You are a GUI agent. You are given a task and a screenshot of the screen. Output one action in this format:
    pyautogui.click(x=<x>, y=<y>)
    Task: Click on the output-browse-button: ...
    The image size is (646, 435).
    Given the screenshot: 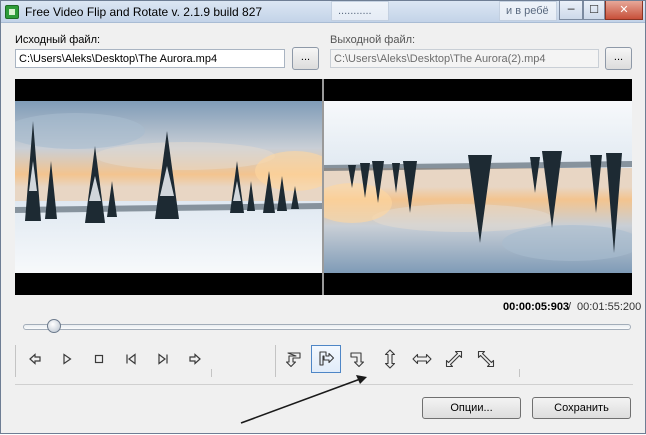 What is the action you would take?
    pyautogui.click(x=618, y=58)
    